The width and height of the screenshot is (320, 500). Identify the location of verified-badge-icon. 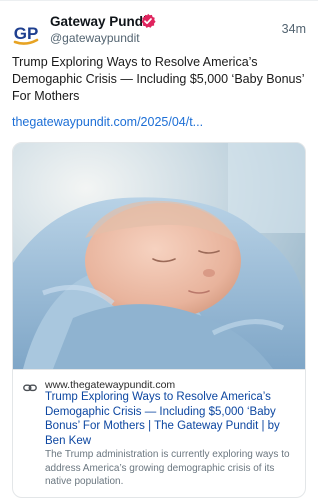
(148, 21).